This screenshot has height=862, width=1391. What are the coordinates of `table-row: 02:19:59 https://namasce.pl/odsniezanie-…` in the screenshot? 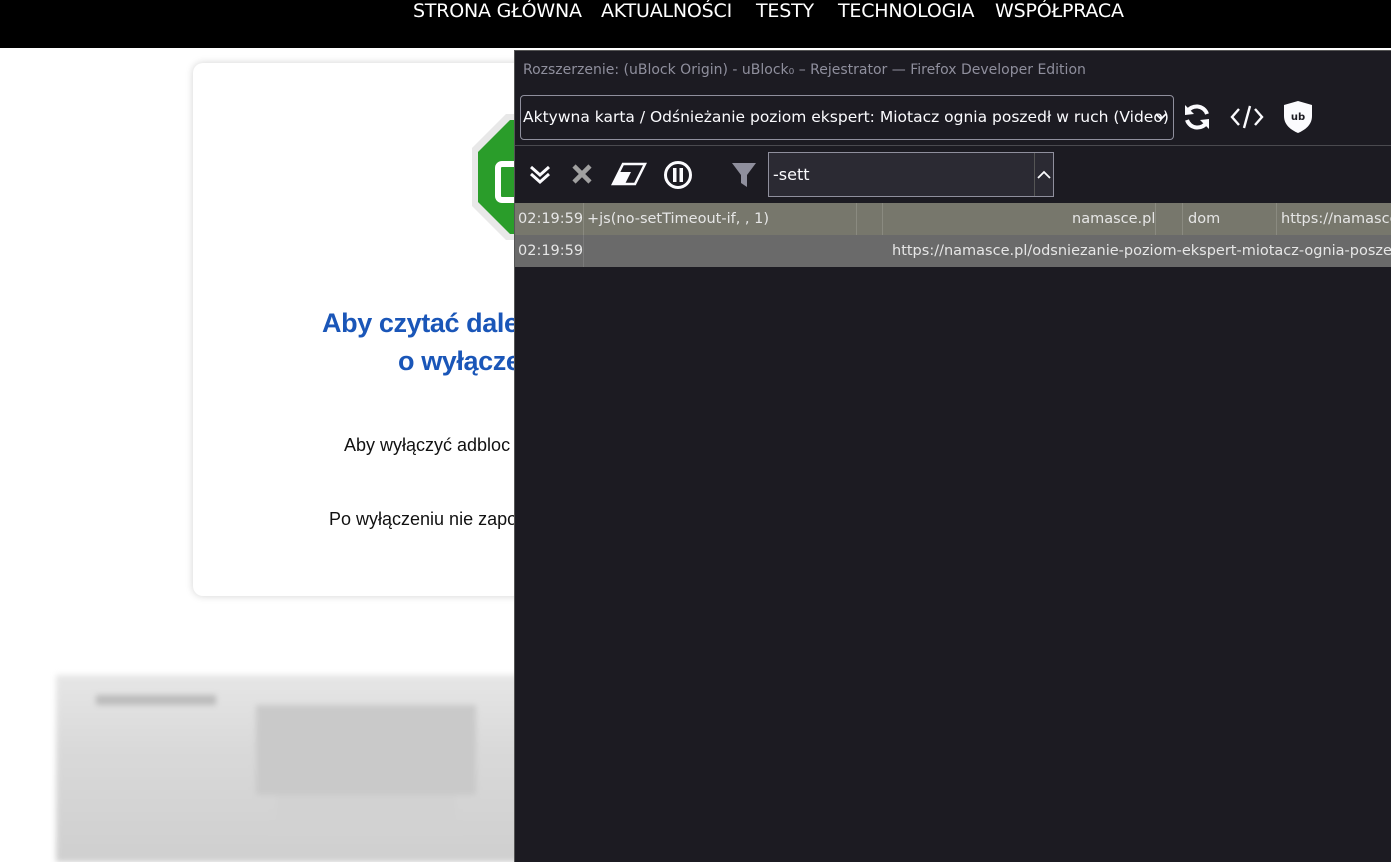 It's located at (953, 251).